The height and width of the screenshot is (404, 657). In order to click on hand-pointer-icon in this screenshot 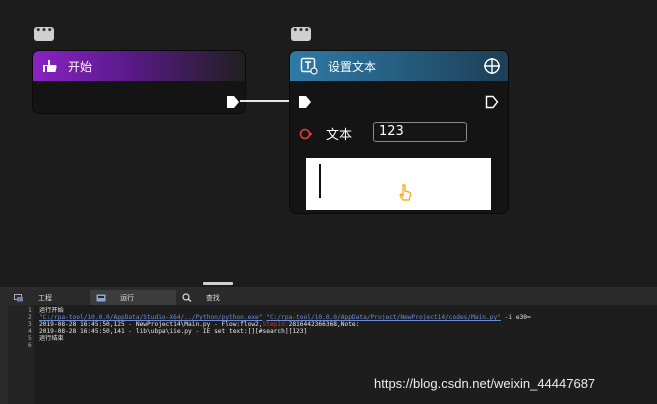, I will do `click(50, 66)`.